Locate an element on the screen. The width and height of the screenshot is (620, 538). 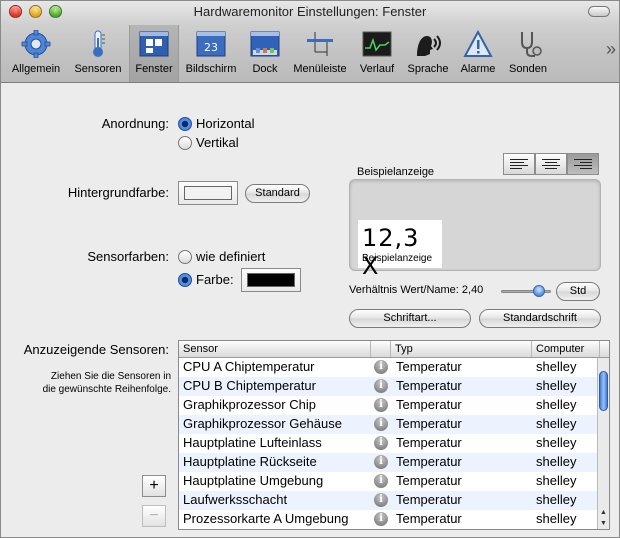
toolbar-item-verlauf: Verlauf is located at coordinates (377, 53).